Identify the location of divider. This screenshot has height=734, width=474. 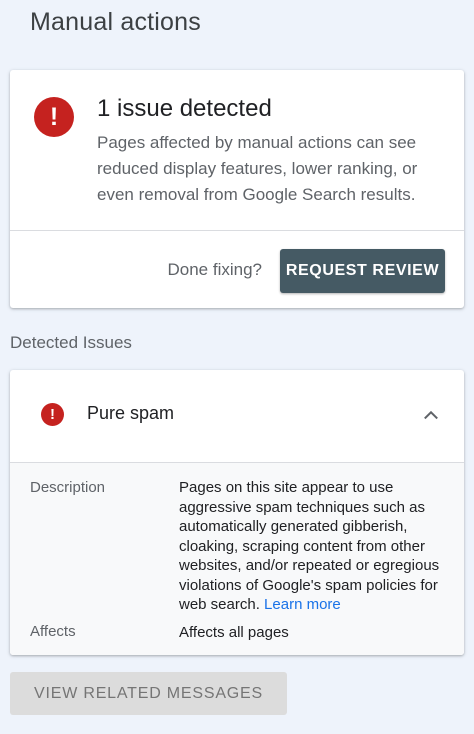
(237, 230).